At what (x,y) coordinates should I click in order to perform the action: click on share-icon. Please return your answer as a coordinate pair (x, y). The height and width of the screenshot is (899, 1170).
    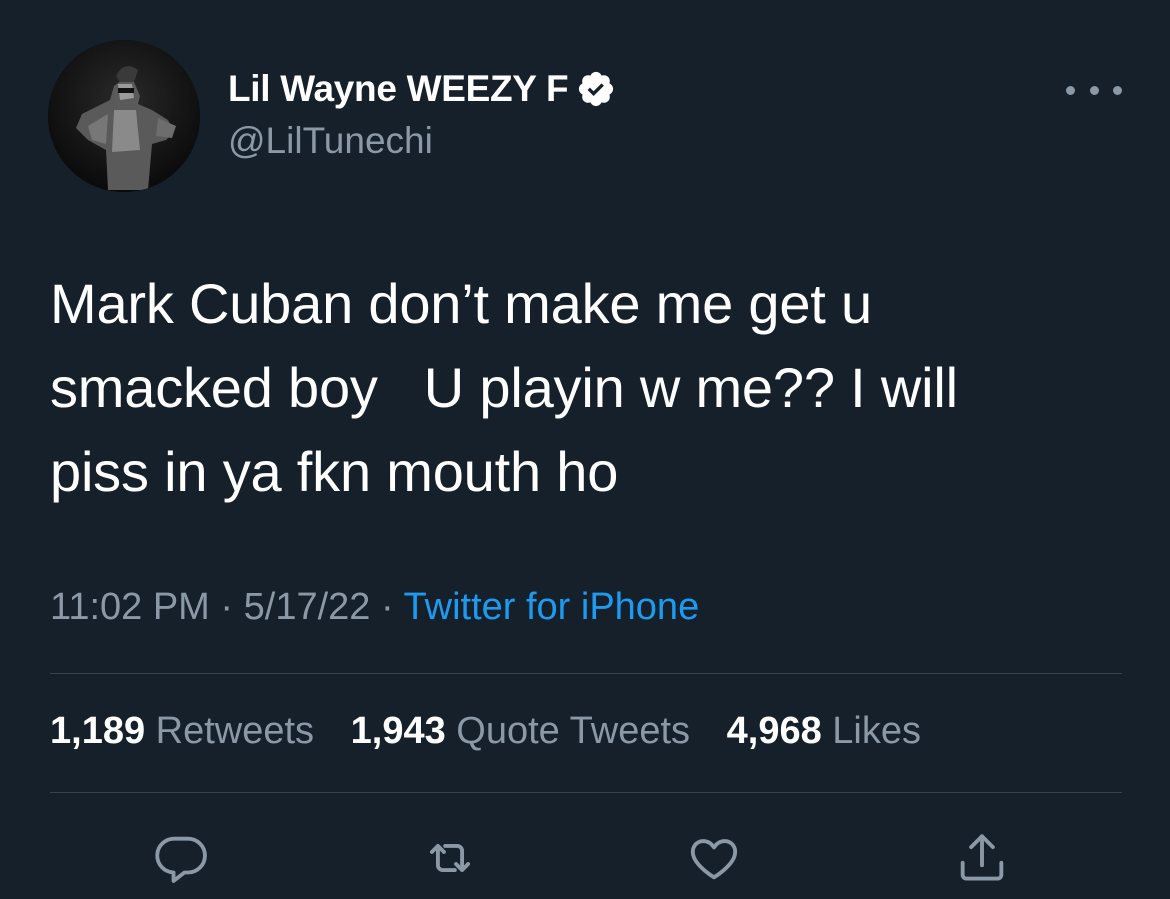
    Looking at the image, I should click on (982, 857).